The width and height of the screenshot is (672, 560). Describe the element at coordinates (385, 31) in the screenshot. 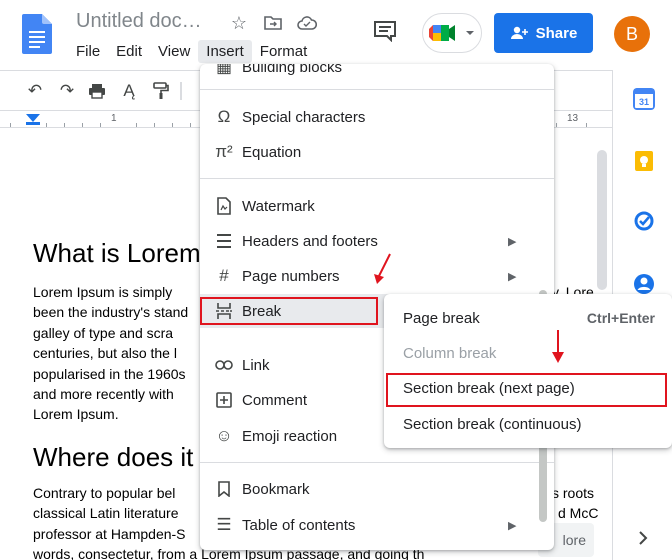

I see `comment-history-icon` at that location.